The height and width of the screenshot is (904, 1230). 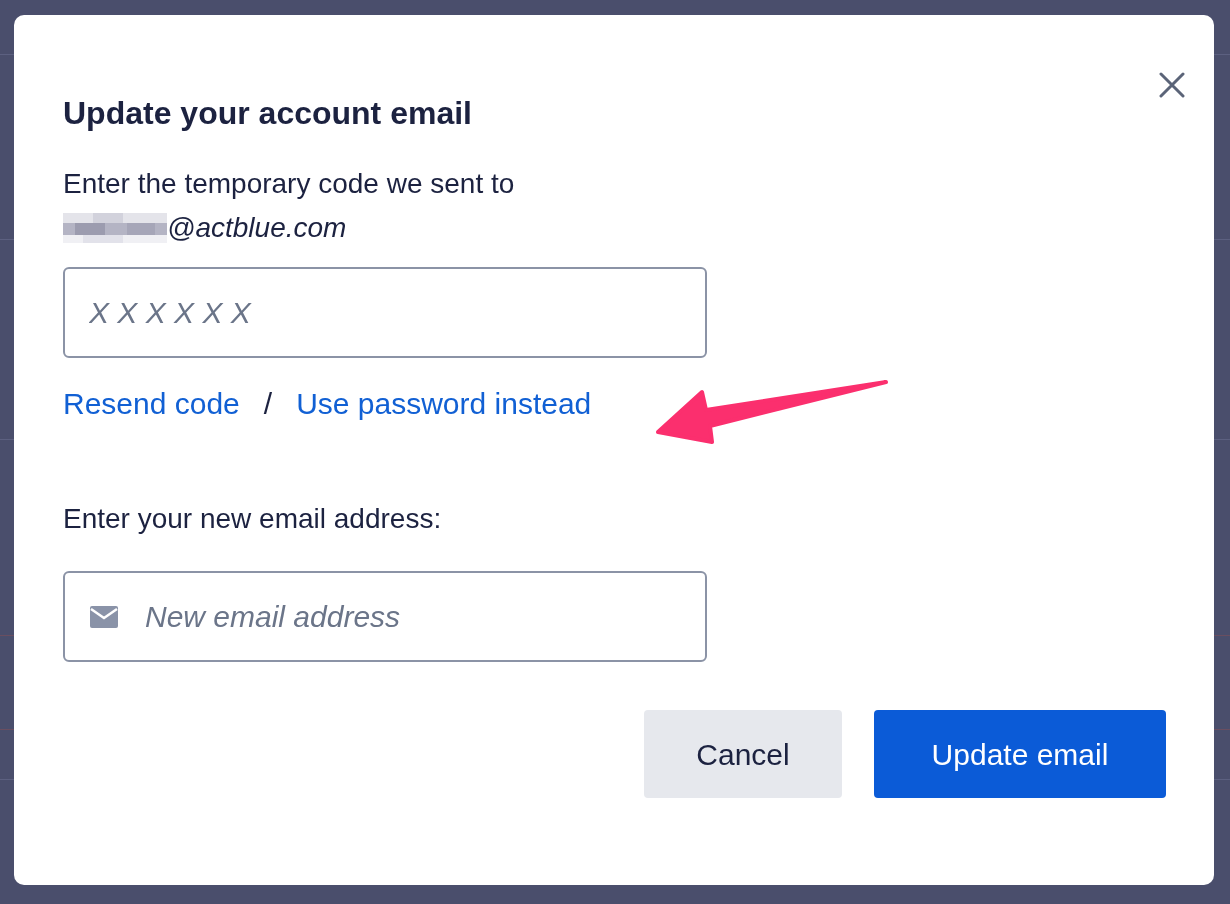 I want to click on instruction-text: Enter the temporary code we sent to, so click(x=289, y=184).